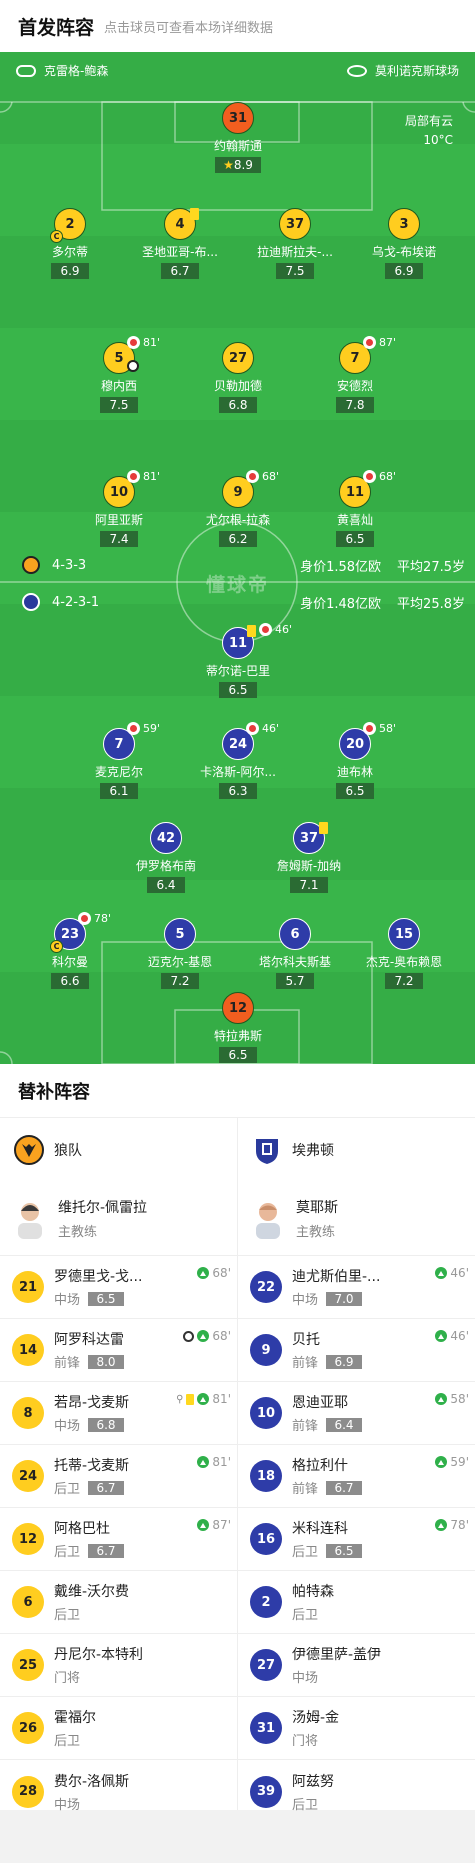 The image size is (475, 1863). What do you see at coordinates (118, 1413) in the screenshot?
I see `sub-player-row: 8 若昂-戈麦斯 中场 6.8 ⚲ 81'` at bounding box center [118, 1413].